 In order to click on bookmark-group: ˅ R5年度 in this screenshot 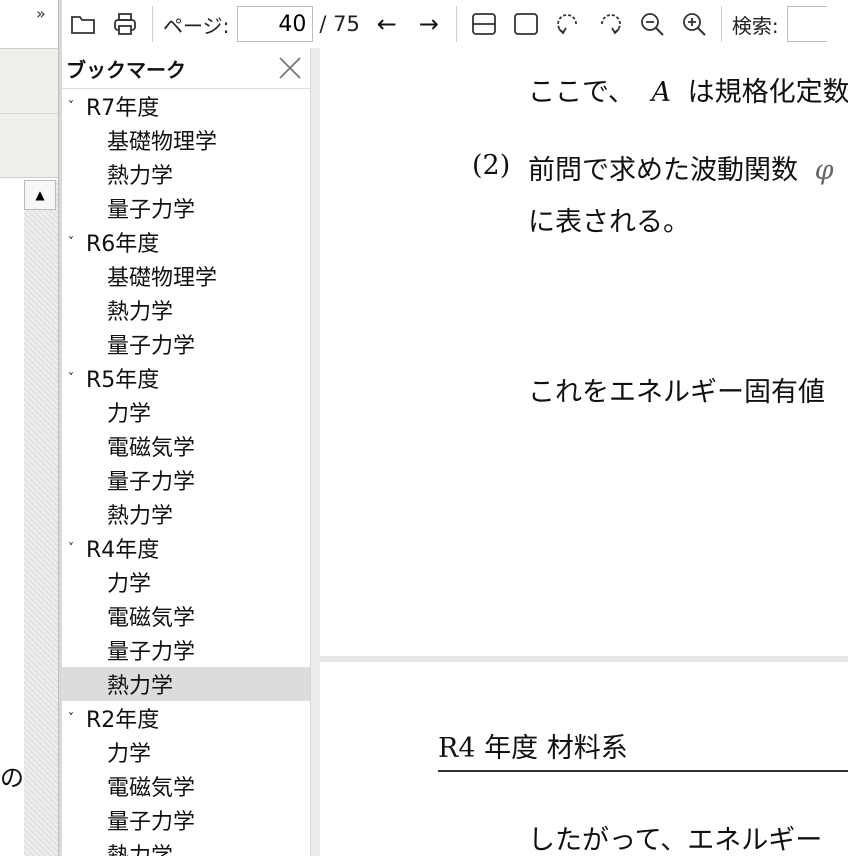, I will do `click(186, 378)`.